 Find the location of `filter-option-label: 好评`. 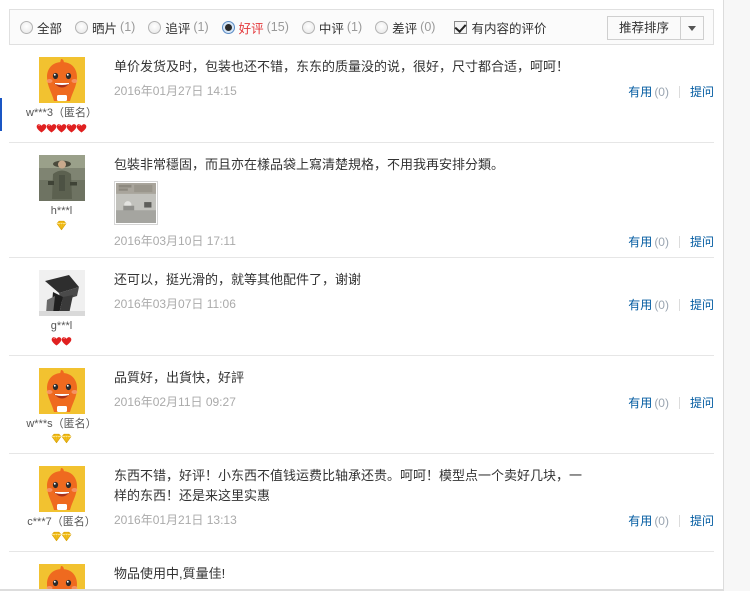

filter-option-label: 好评 is located at coordinates (251, 27).